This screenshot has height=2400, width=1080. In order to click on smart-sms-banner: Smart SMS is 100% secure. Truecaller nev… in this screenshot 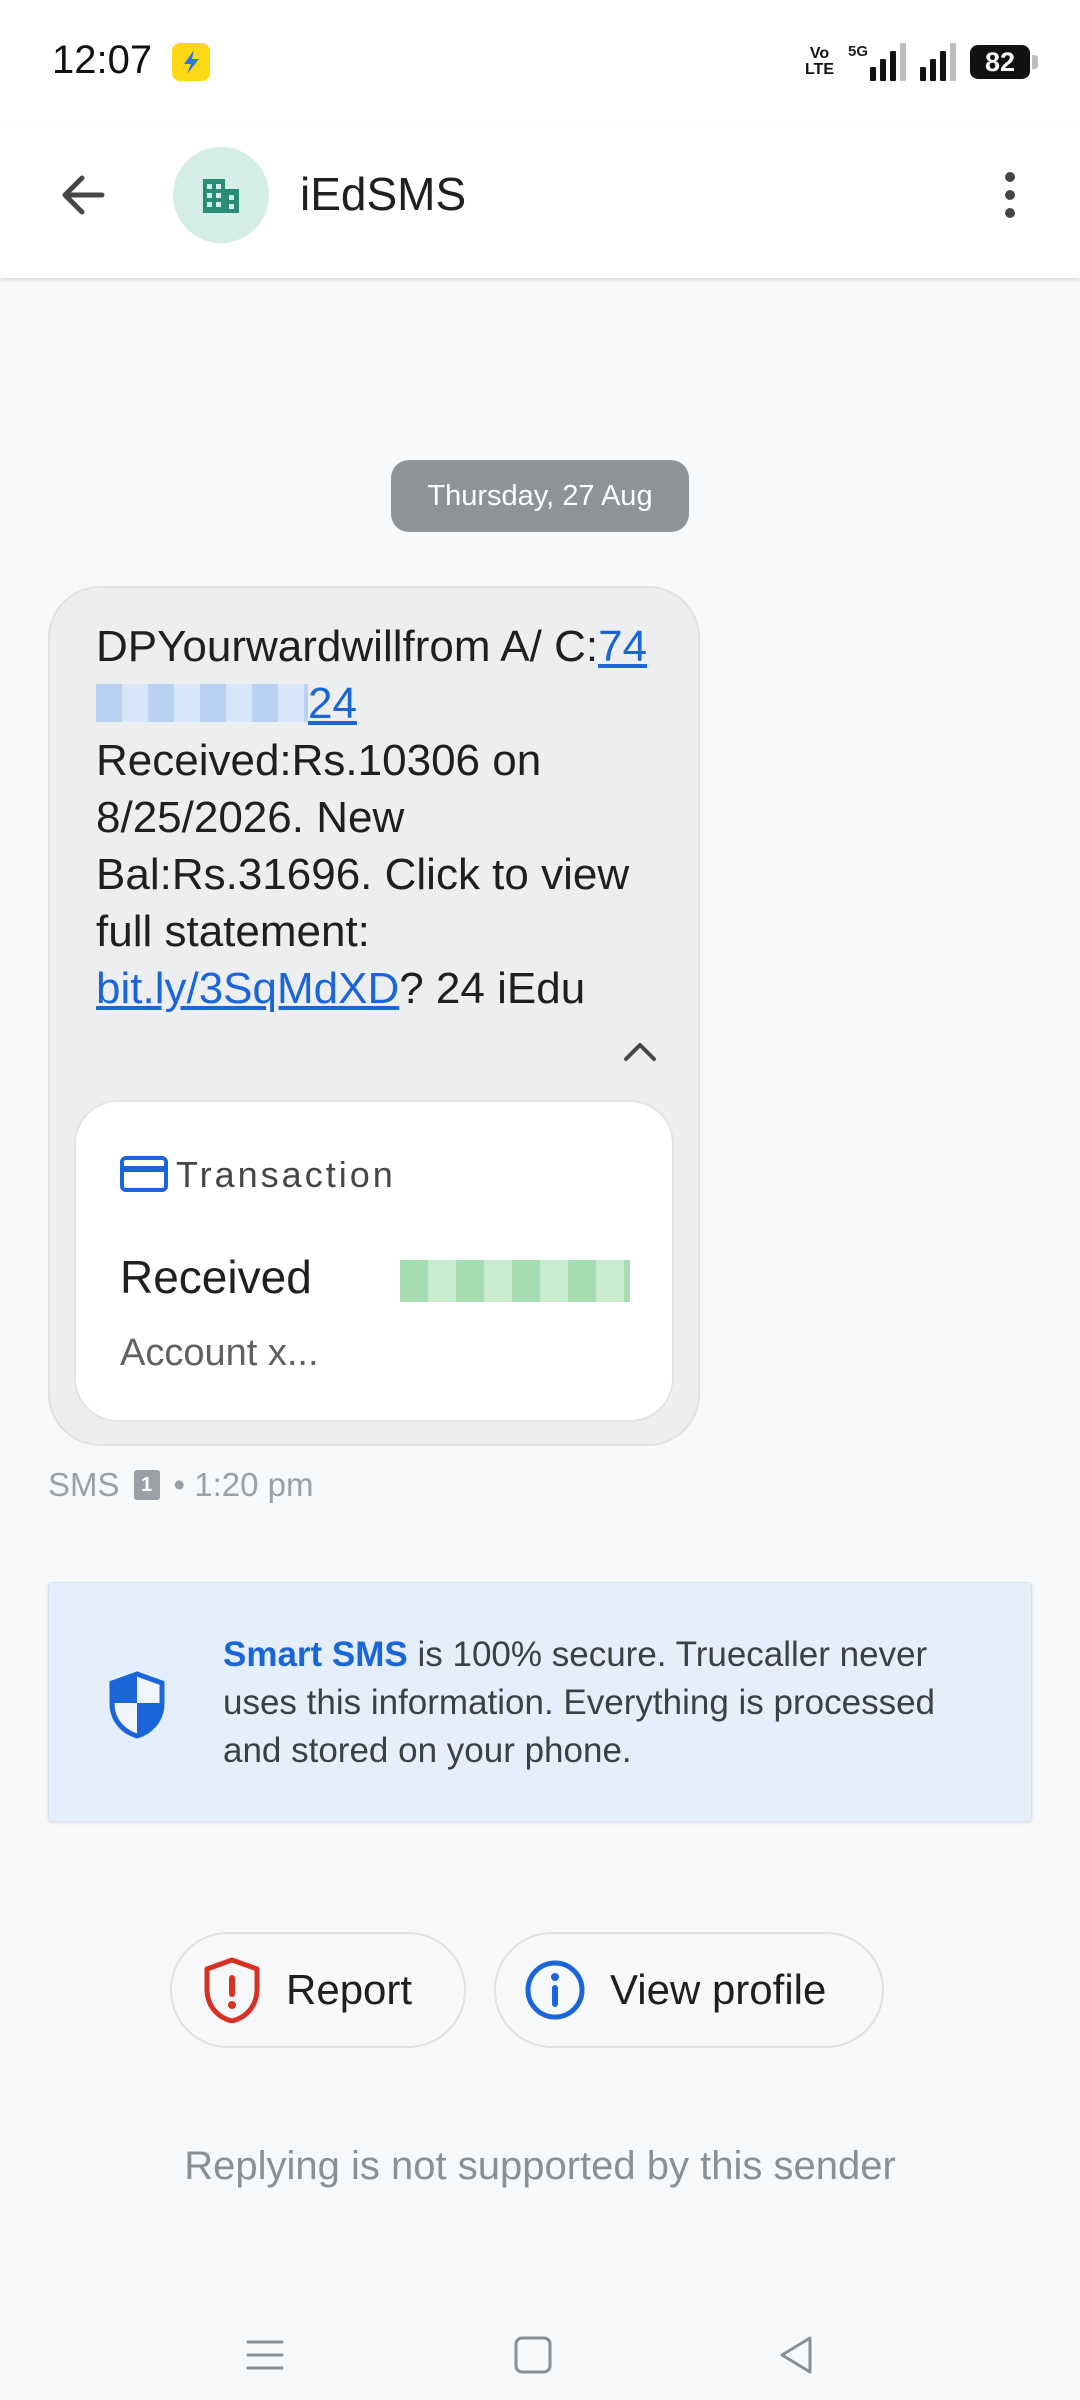, I will do `click(540, 1702)`.